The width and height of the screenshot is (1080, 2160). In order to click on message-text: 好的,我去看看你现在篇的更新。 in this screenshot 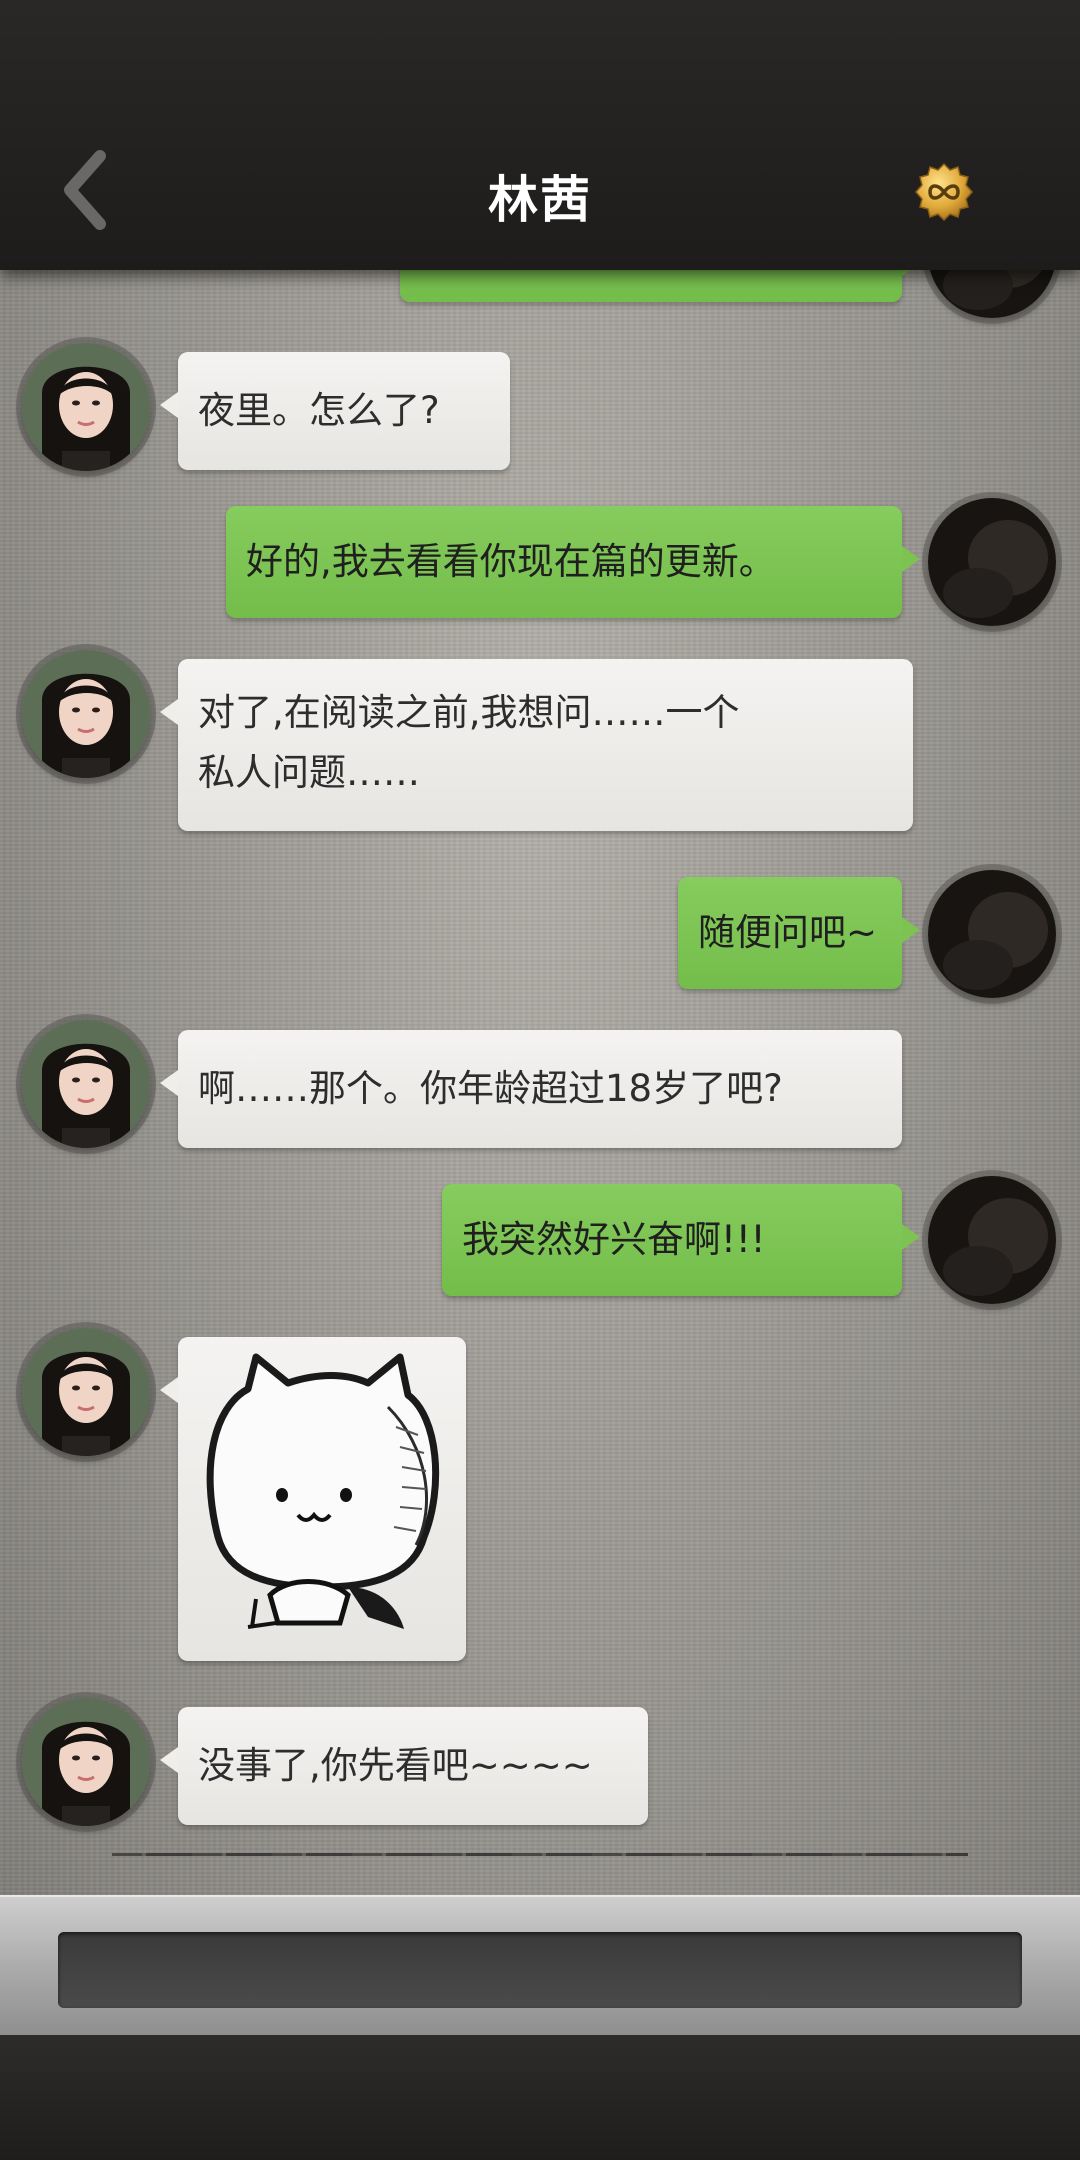, I will do `click(511, 561)`.